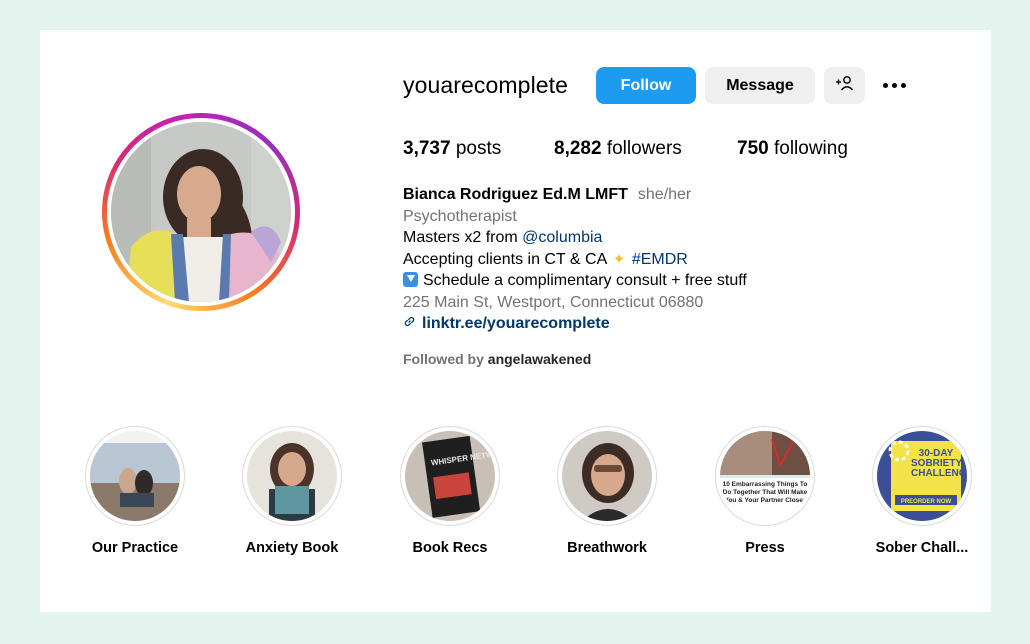 The image size is (1030, 644). I want to click on highlight-anxiety-book: Anxiety Book, so click(292, 491).